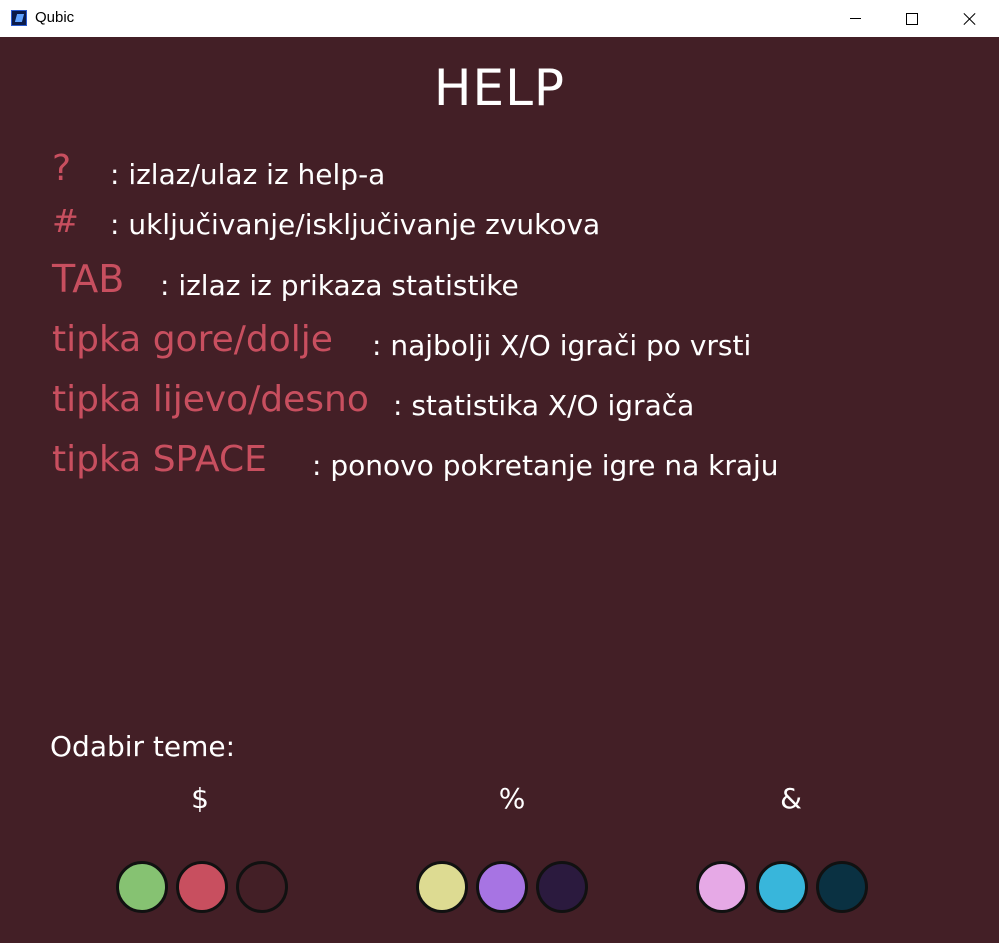  I want to click on help-key: tipka SPACE, so click(159, 459).